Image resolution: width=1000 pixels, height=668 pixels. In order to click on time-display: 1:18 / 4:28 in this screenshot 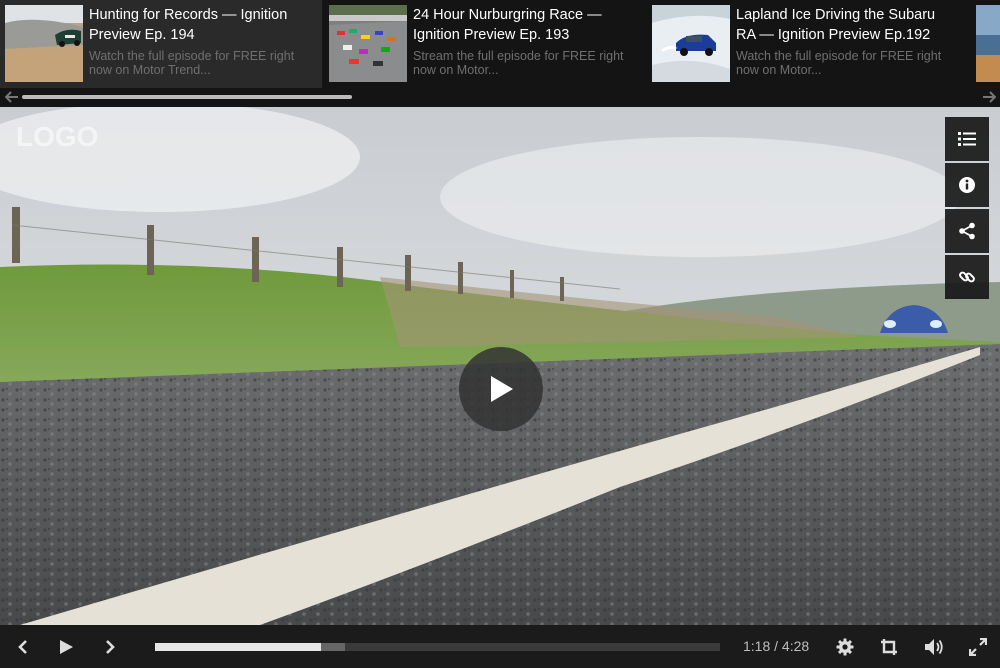, I will do `click(776, 646)`.